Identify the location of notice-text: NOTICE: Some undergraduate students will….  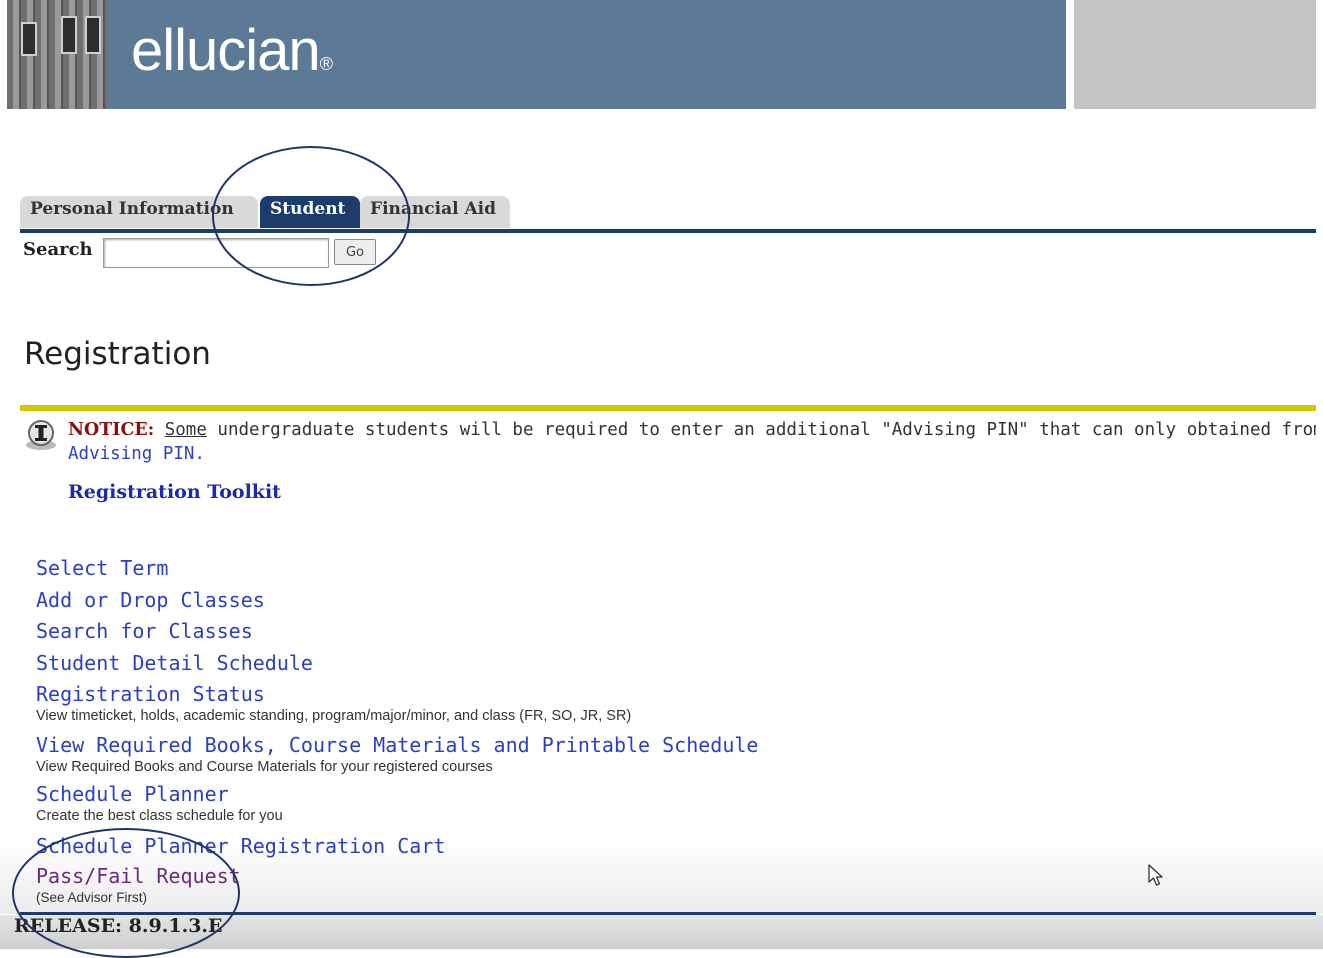
(692, 430).